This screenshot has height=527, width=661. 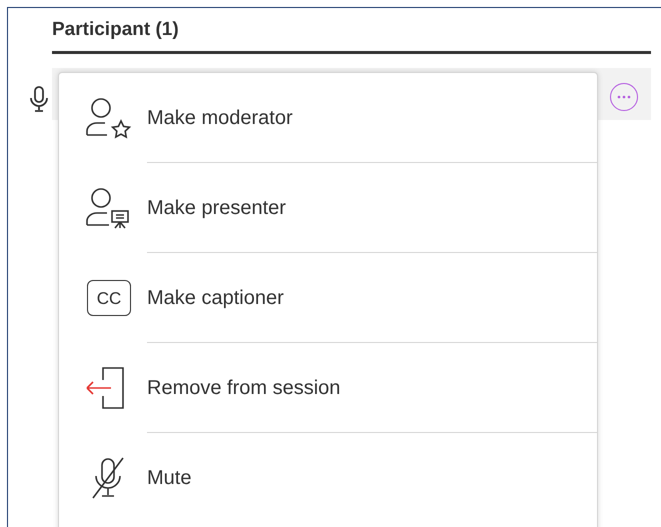 What do you see at coordinates (220, 118) in the screenshot?
I see `menu-item-label: Make moderator` at bounding box center [220, 118].